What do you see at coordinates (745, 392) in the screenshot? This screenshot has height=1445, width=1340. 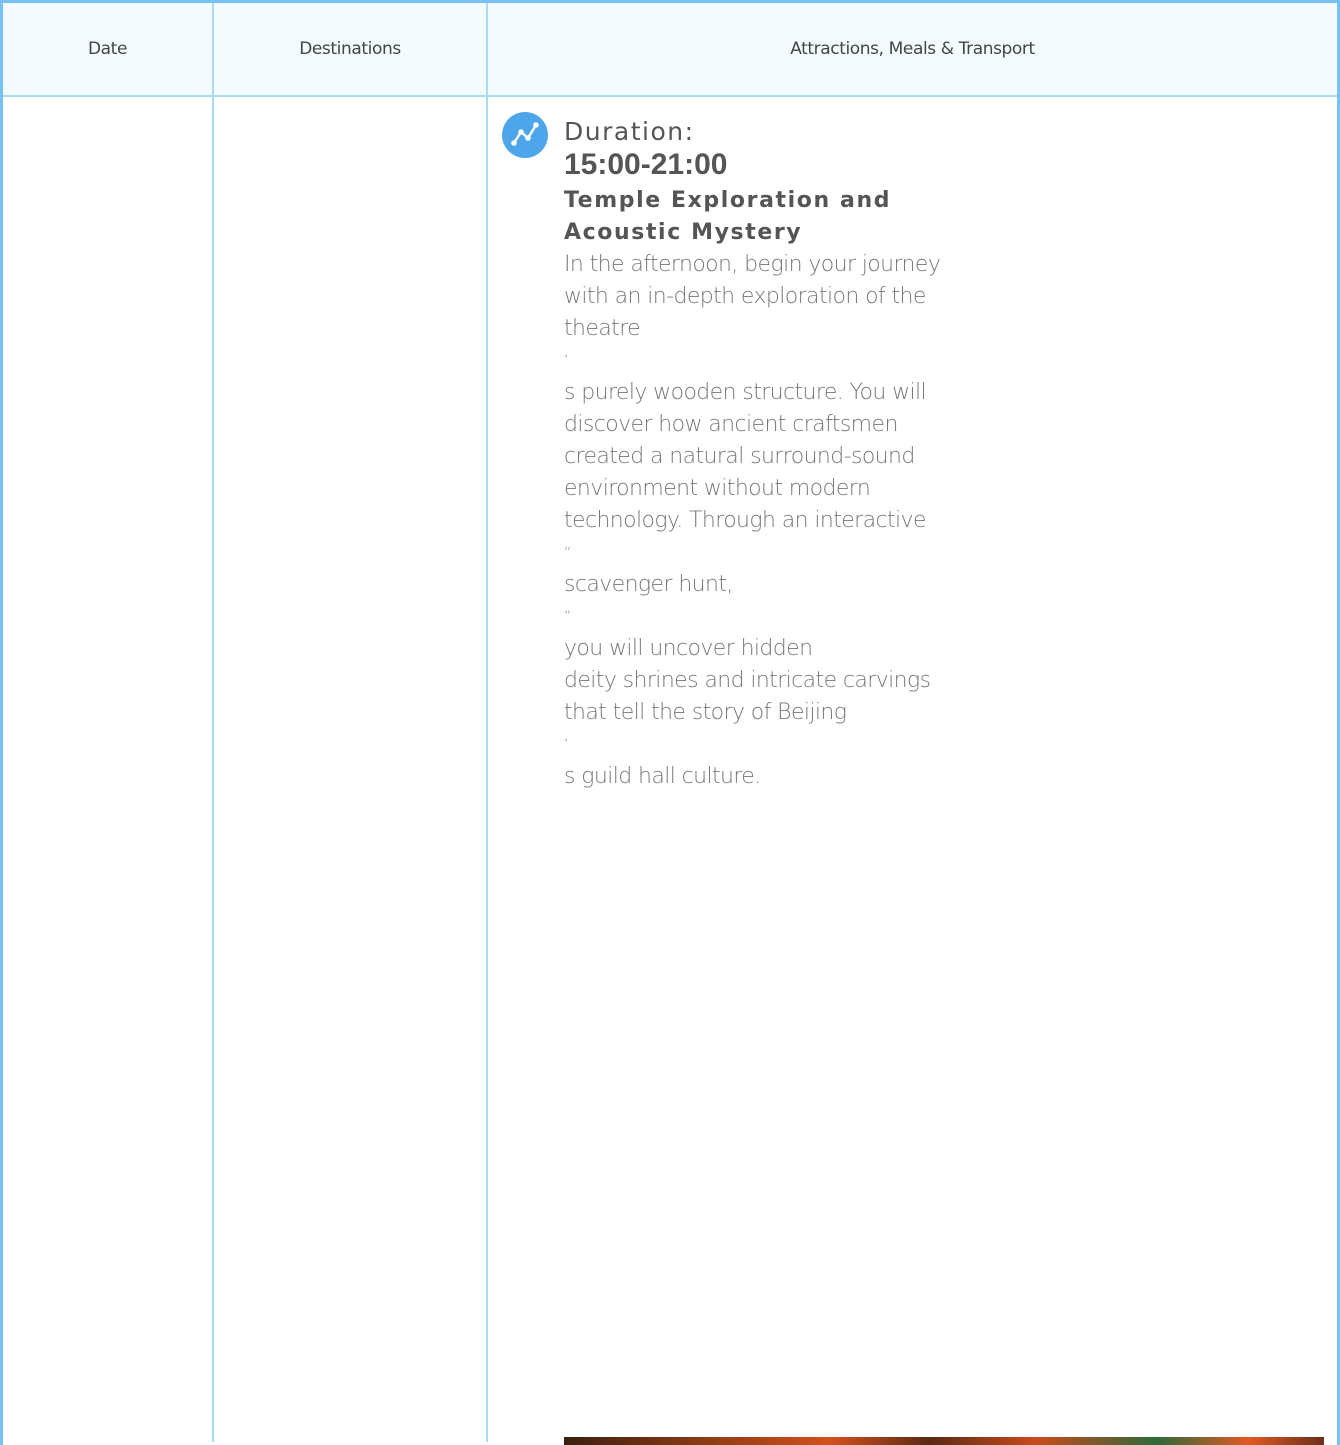 I see `description-line: s purely wooden structure. You will` at bounding box center [745, 392].